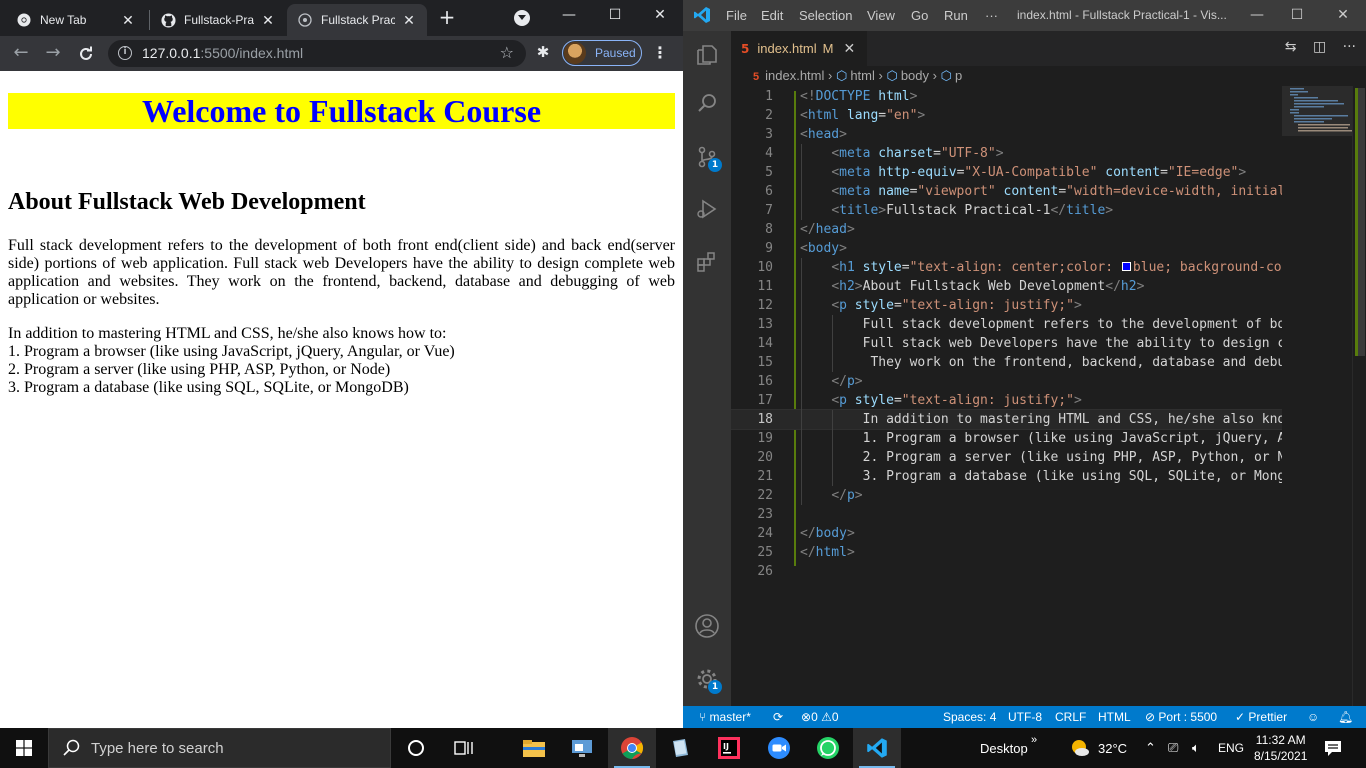 This screenshot has height=768, width=1366. I want to click on back-button: ←, so click(21, 54).